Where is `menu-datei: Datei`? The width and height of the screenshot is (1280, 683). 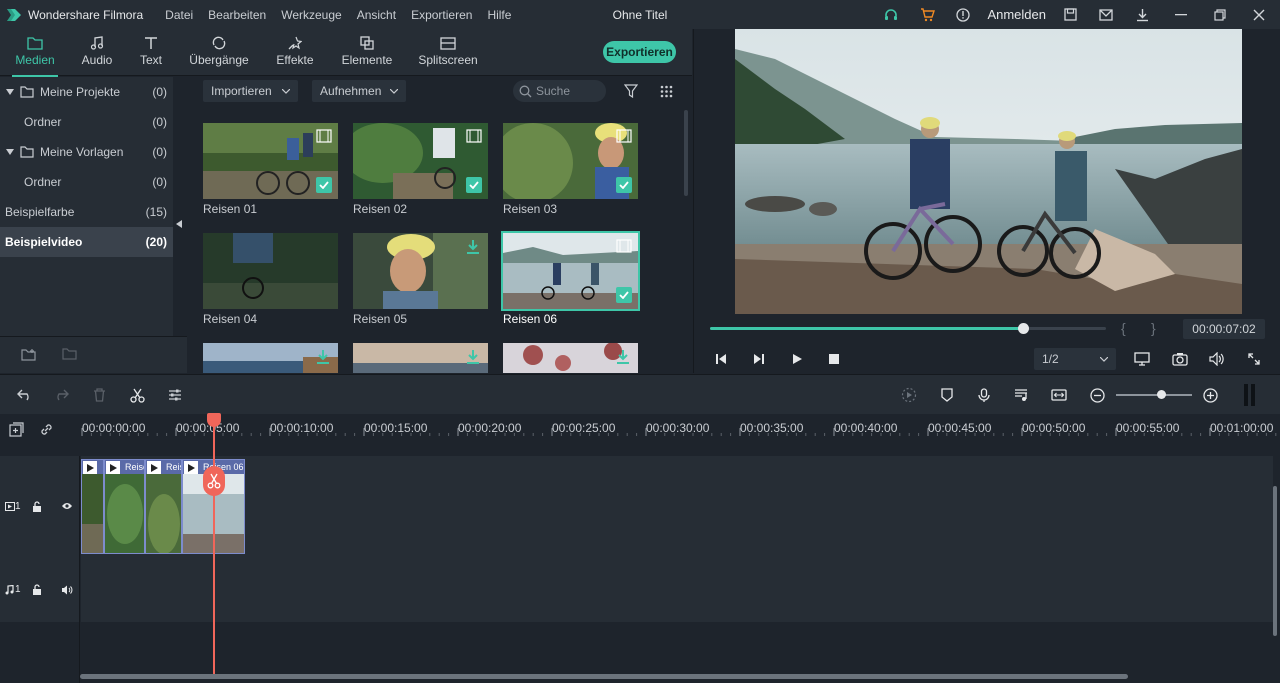
menu-datei: Datei is located at coordinates (179, 15).